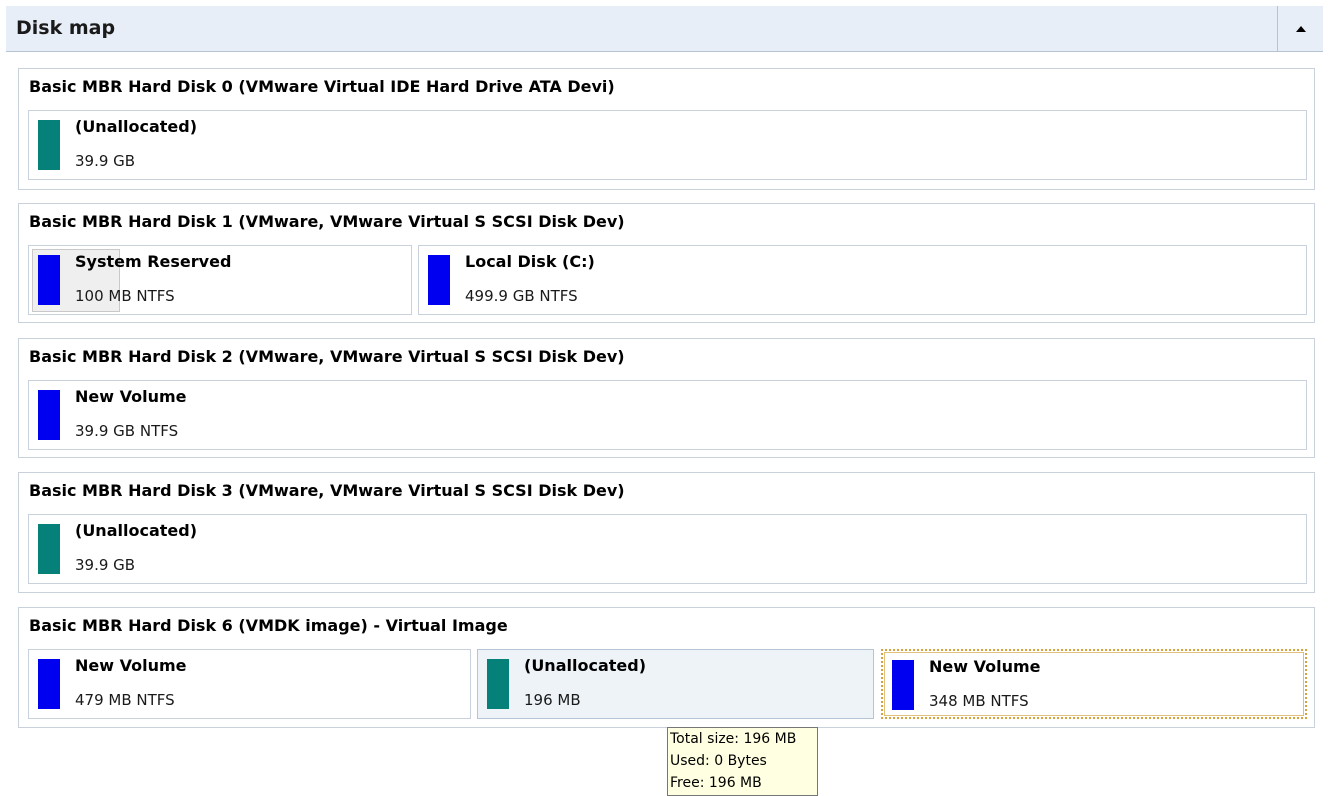 This screenshot has height=796, width=1329. What do you see at coordinates (249, 684) in the screenshot?
I see `partition-new-volume: New Volume 479 MB NTFS` at bounding box center [249, 684].